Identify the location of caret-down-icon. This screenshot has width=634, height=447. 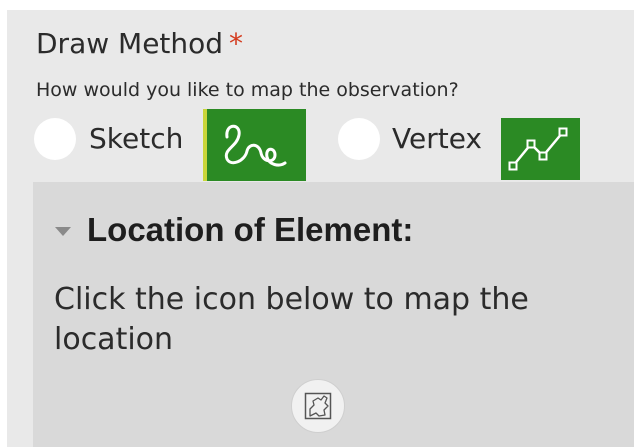
(63, 231).